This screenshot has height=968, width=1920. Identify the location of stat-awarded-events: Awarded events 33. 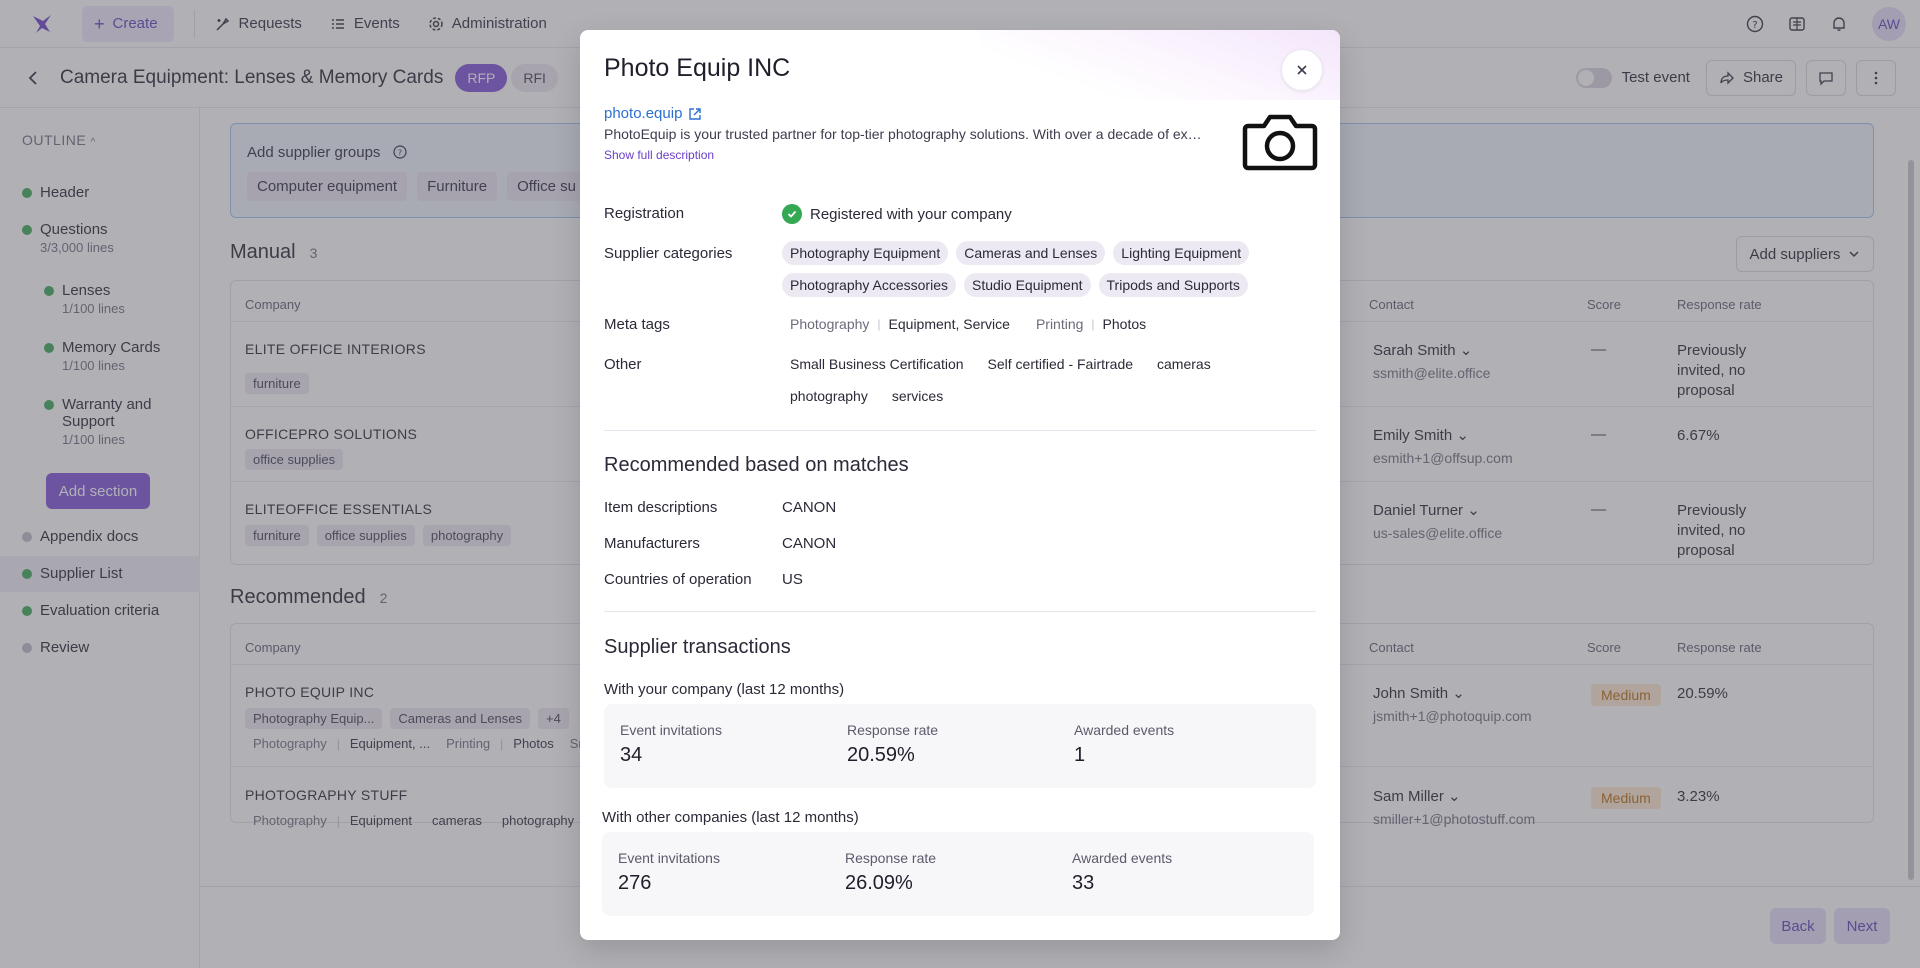
(1122, 872).